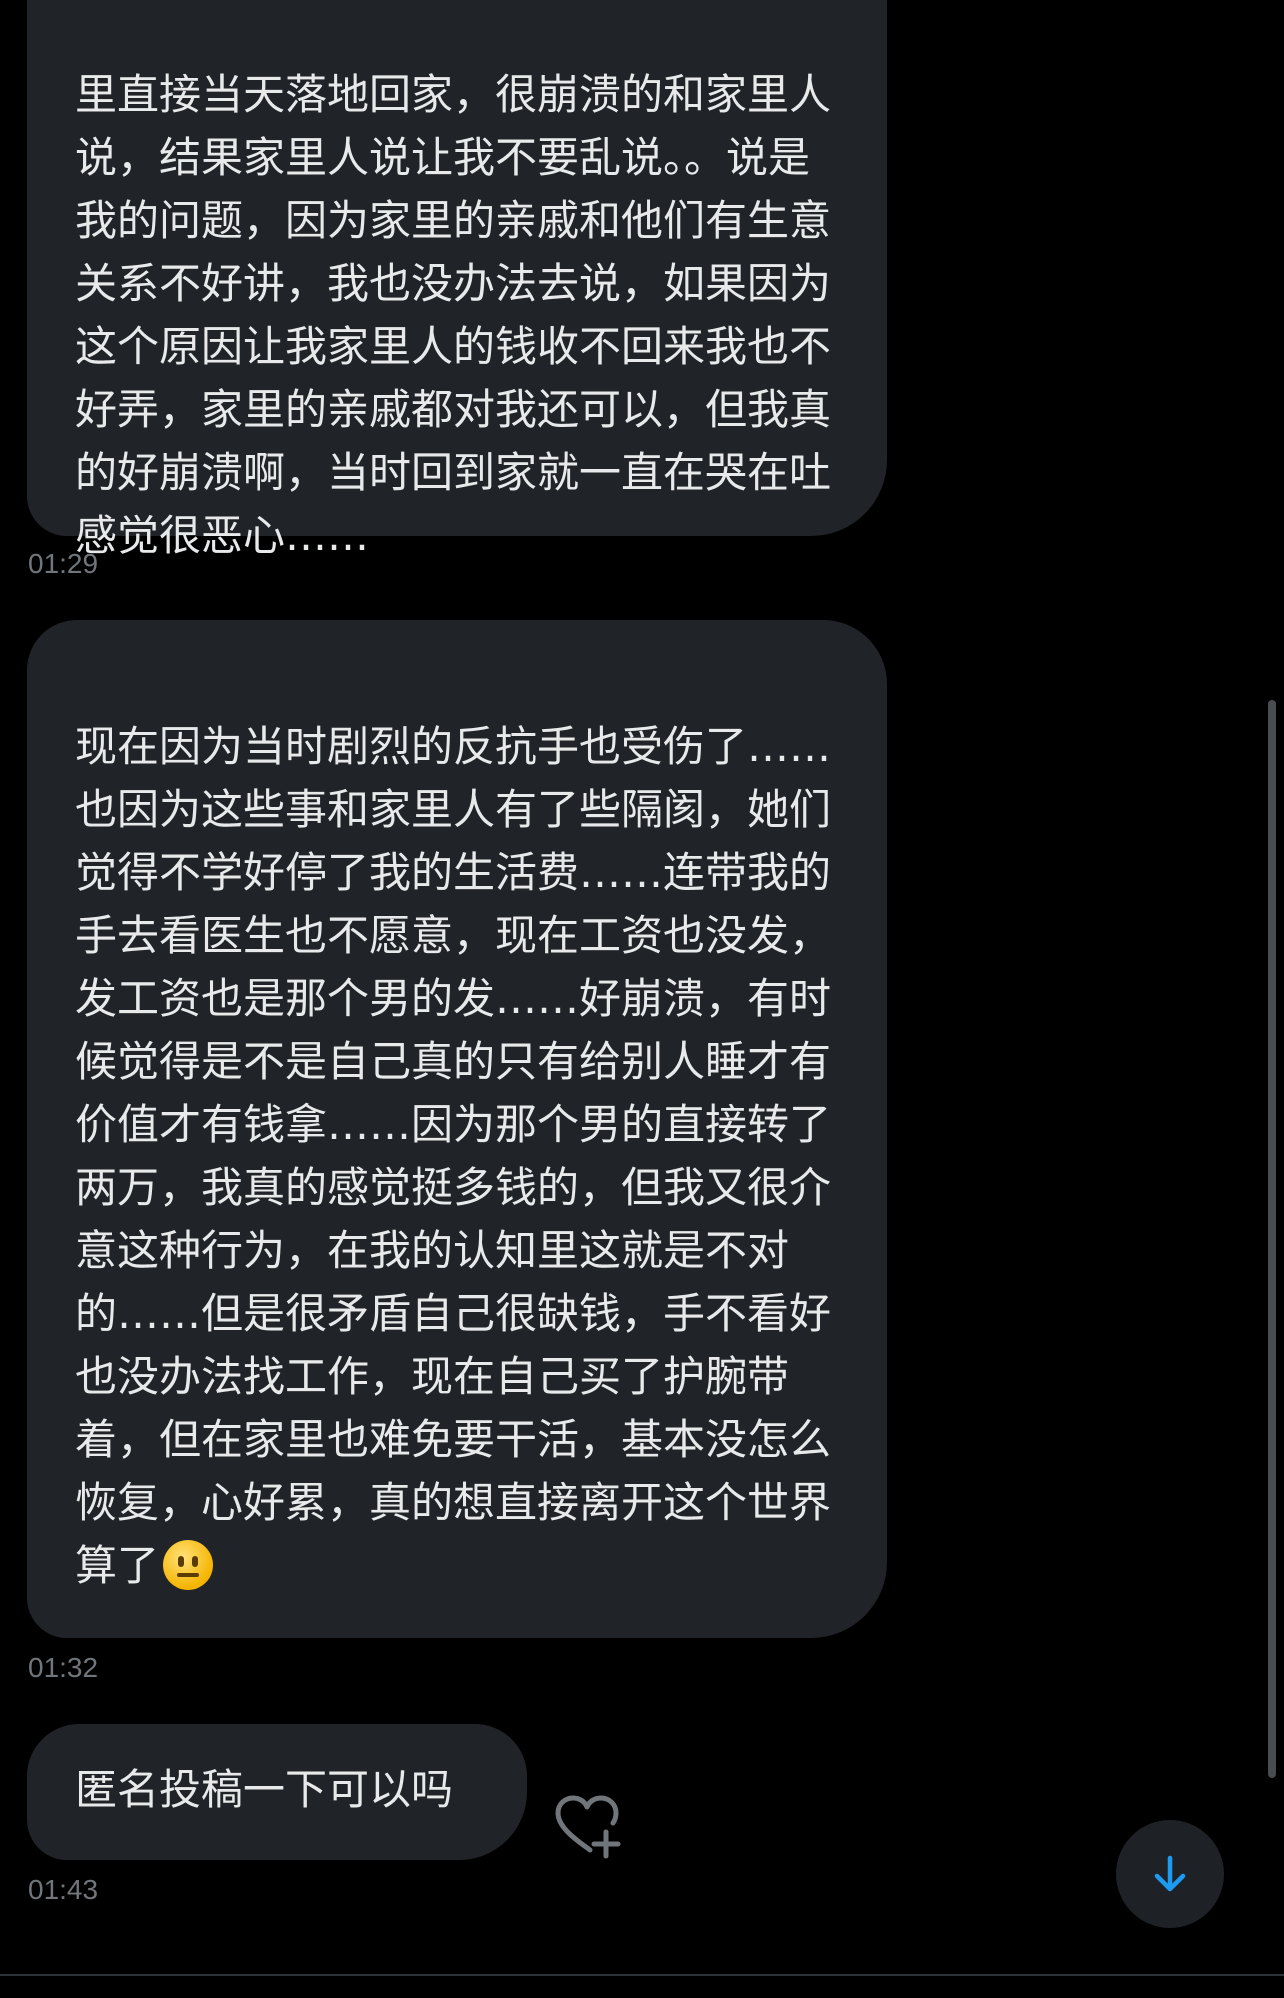  I want to click on scroll-to-bottom-button, so click(1170, 1874).